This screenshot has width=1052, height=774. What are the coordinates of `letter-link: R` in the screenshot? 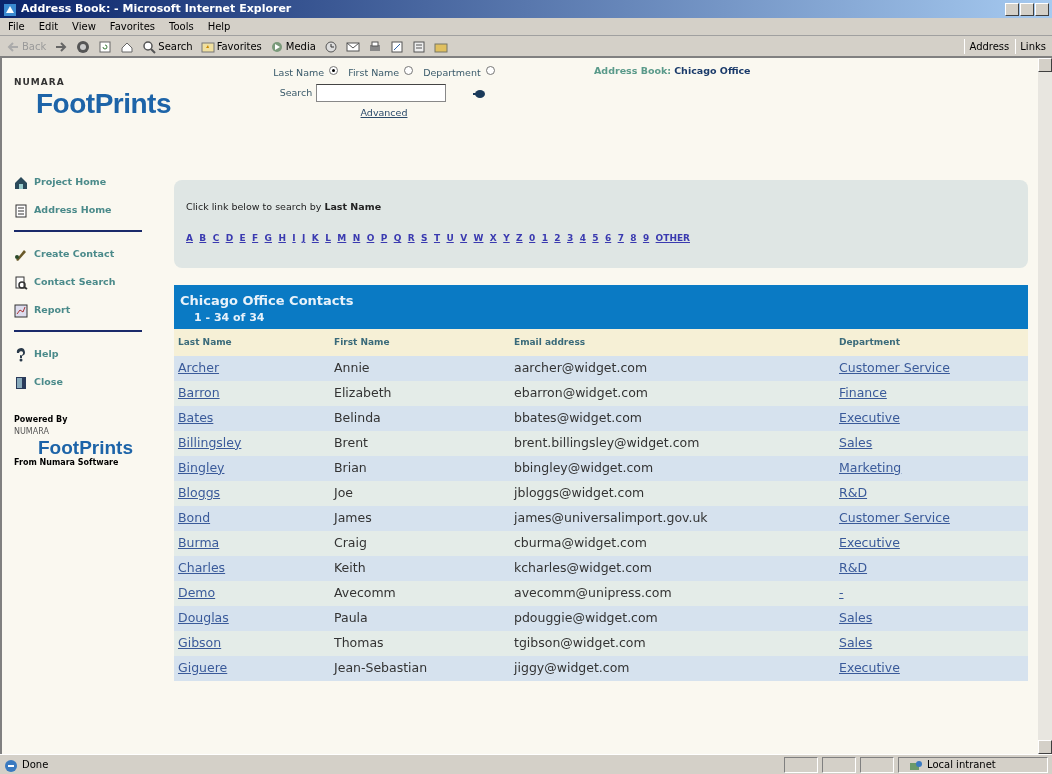 It's located at (411, 239).